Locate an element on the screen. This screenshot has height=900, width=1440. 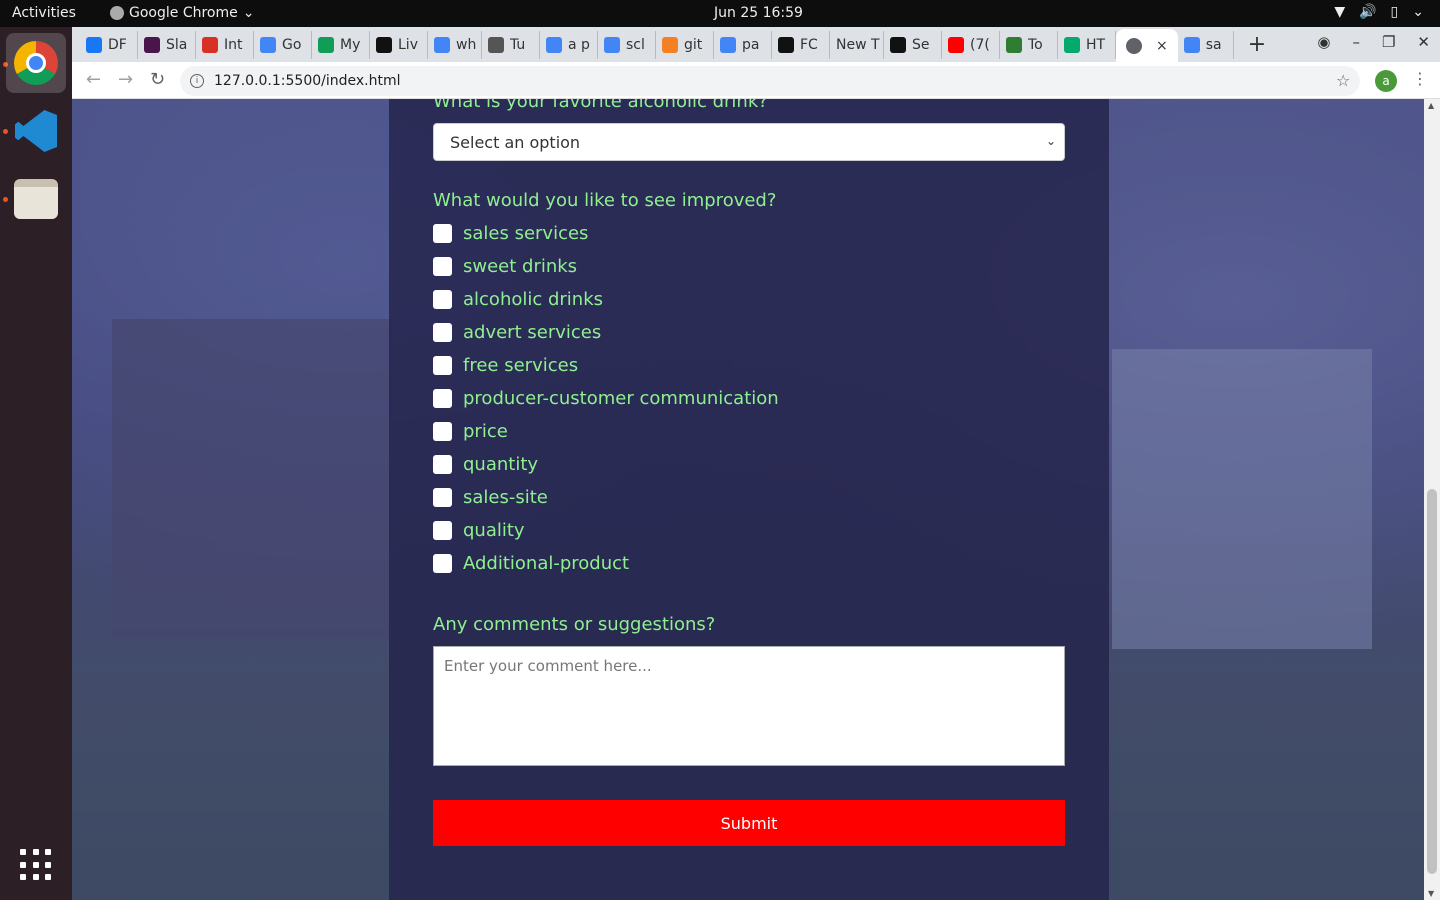
tab-label: Se is located at coordinates (921, 44).